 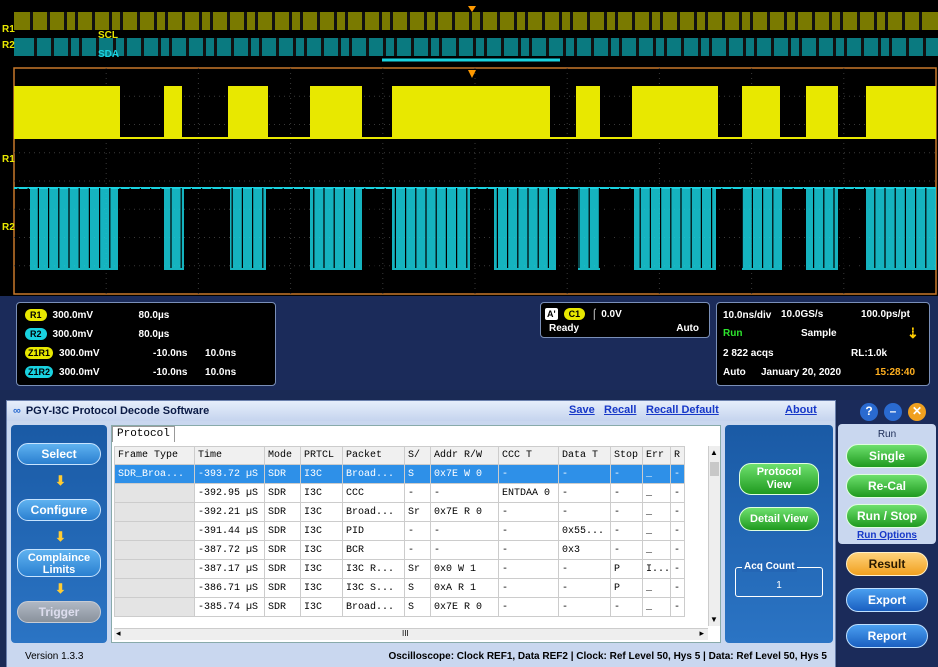 I want to click on column-header: Stop, so click(x=626, y=455).